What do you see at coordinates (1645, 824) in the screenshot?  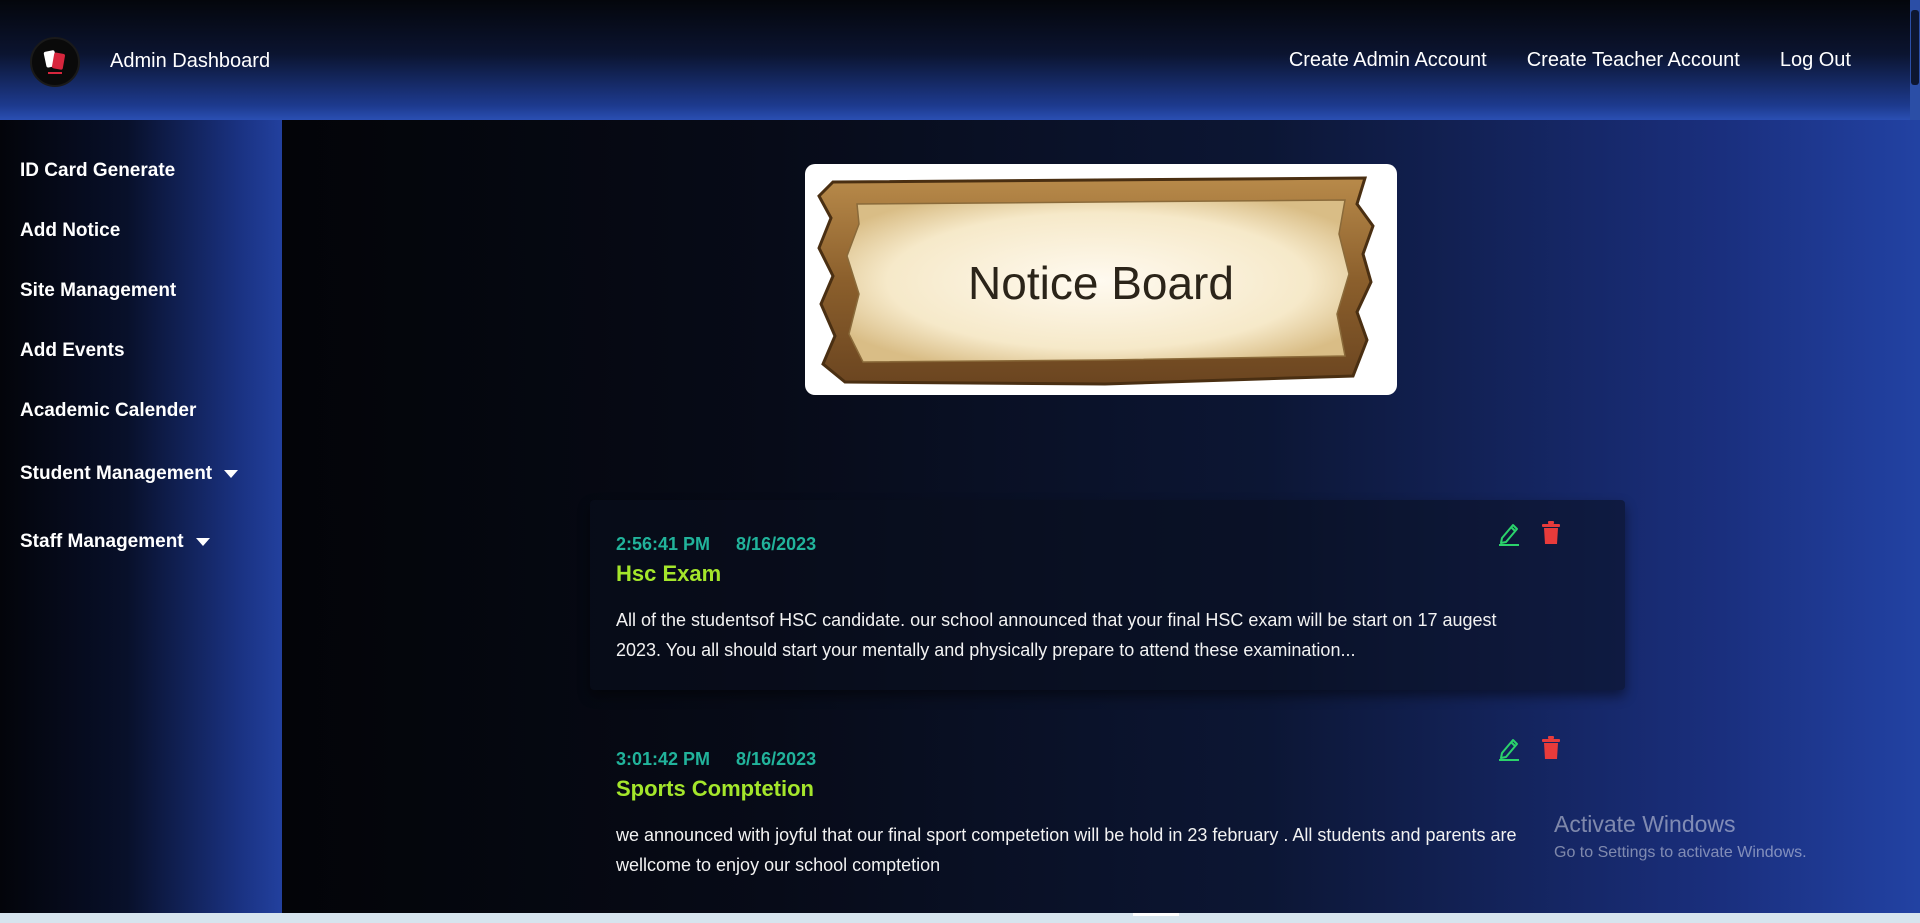 I see `watermark-title: Activate Windows` at bounding box center [1645, 824].